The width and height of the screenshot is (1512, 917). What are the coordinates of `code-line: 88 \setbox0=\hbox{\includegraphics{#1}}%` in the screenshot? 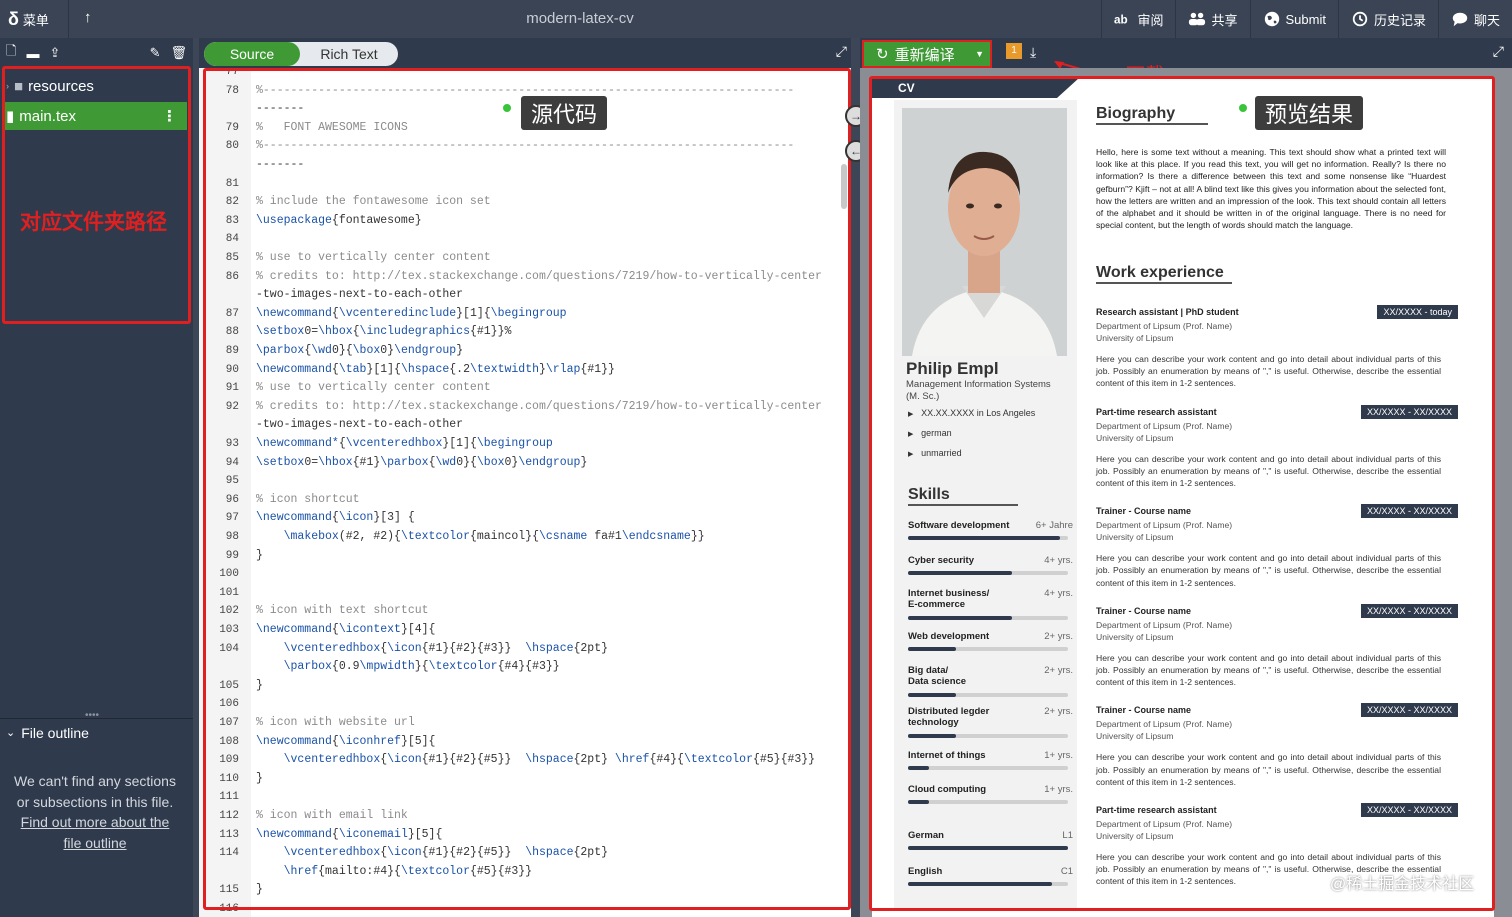 It's located at (519, 332).